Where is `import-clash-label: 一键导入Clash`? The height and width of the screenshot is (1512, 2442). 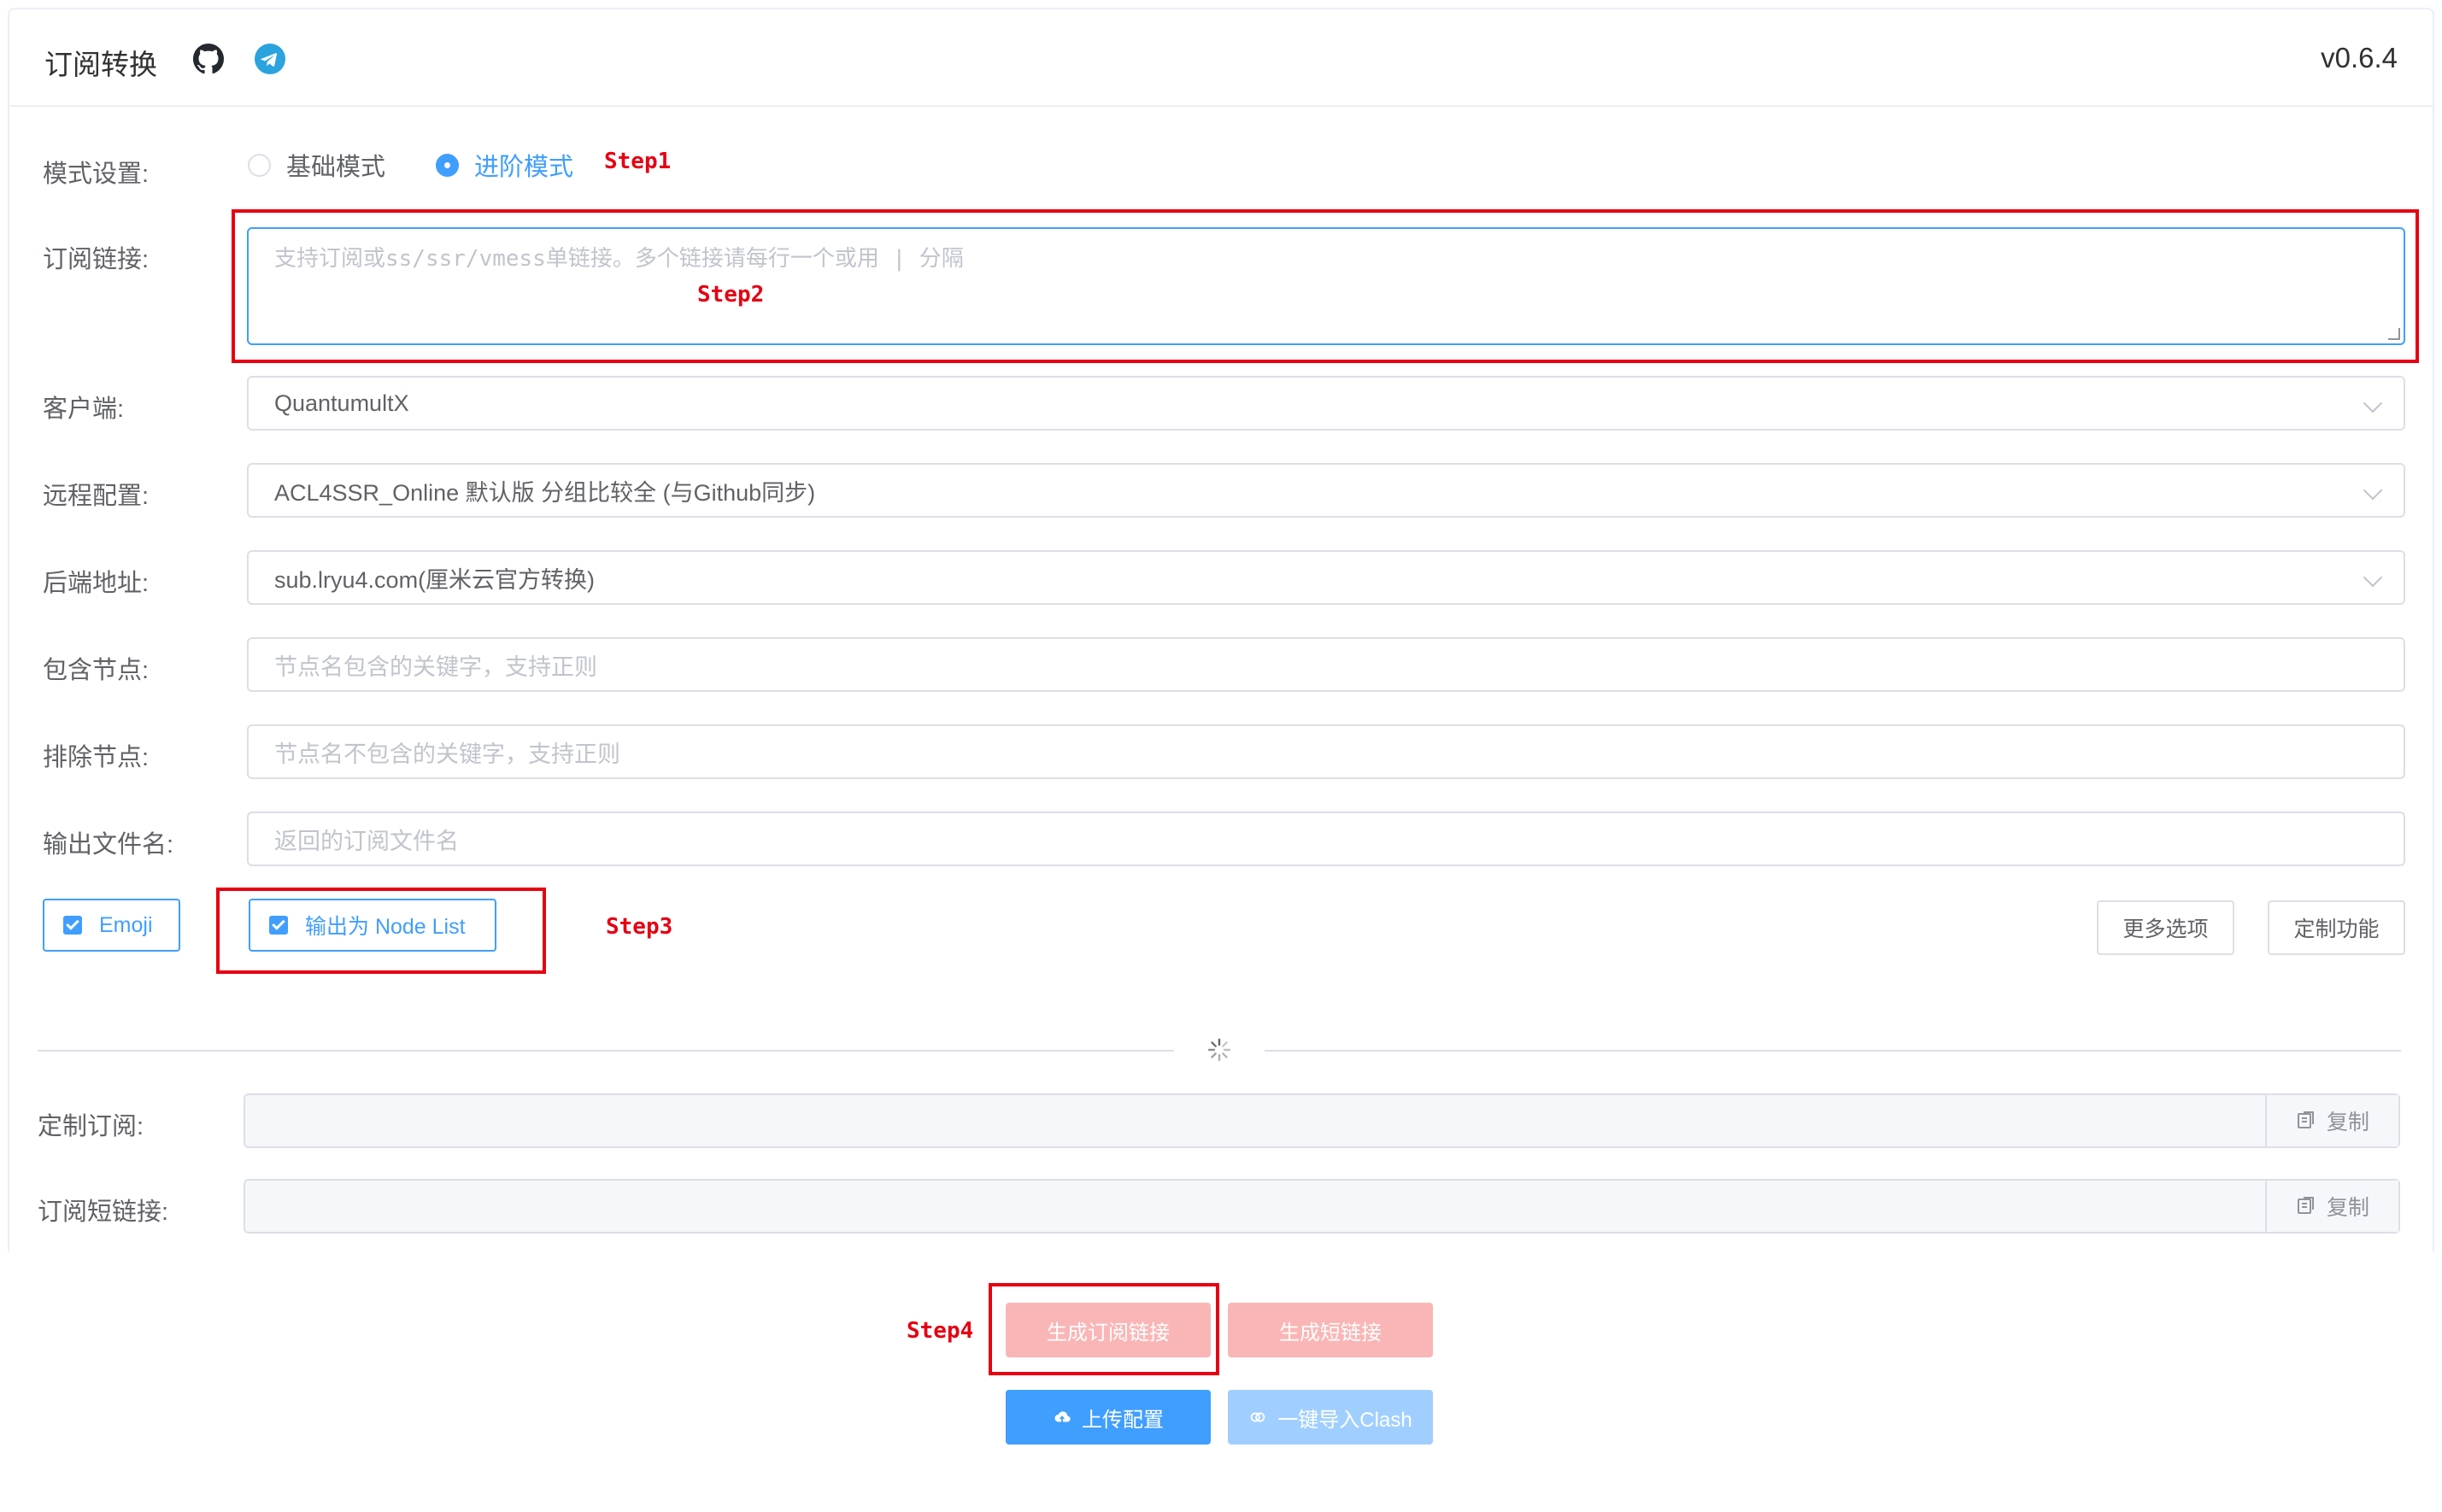 import-clash-label: 一键导入Clash is located at coordinates (1345, 1420).